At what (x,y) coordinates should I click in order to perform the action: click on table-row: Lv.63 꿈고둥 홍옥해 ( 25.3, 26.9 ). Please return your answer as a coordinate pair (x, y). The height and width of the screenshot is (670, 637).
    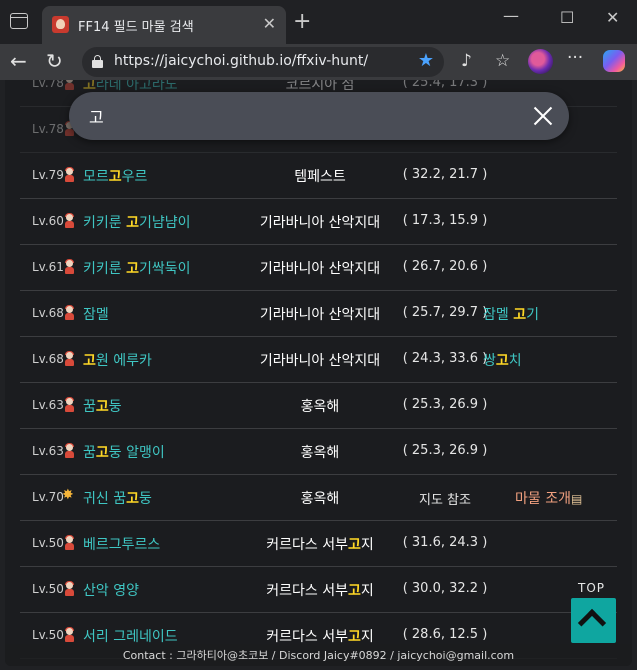
    Looking at the image, I should click on (318, 406).